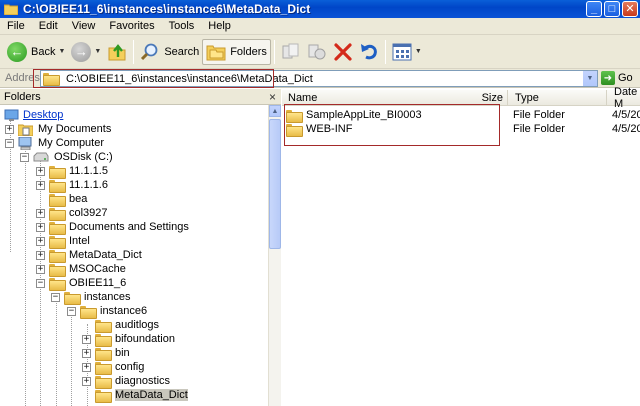 The width and height of the screenshot is (640, 406). I want to click on tree-connector, so click(71, 358).